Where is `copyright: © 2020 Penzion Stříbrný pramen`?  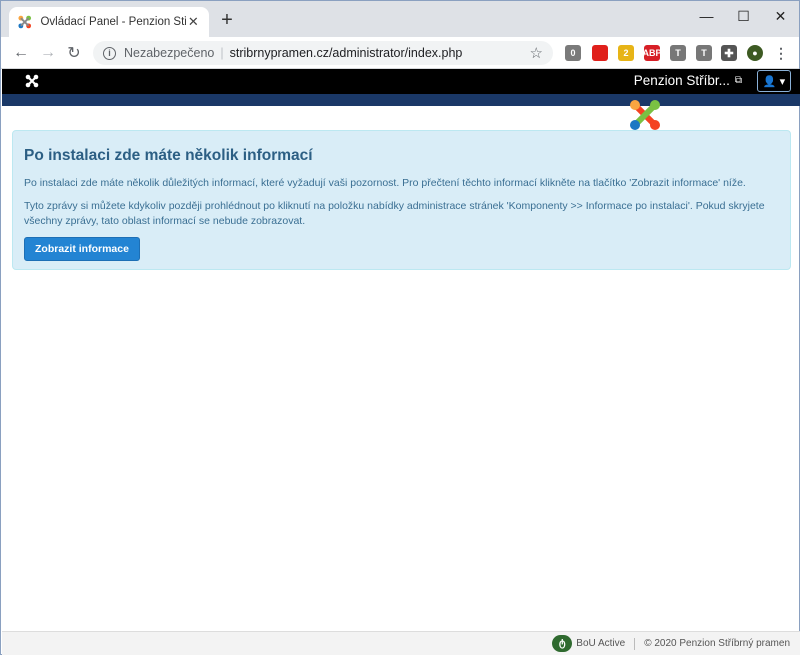 copyright: © 2020 Penzion Stříbrný pramen is located at coordinates (717, 643).